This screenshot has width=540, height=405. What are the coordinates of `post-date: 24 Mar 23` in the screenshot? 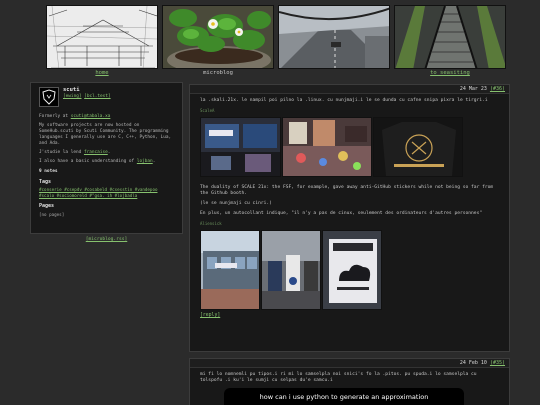 It's located at (473, 89).